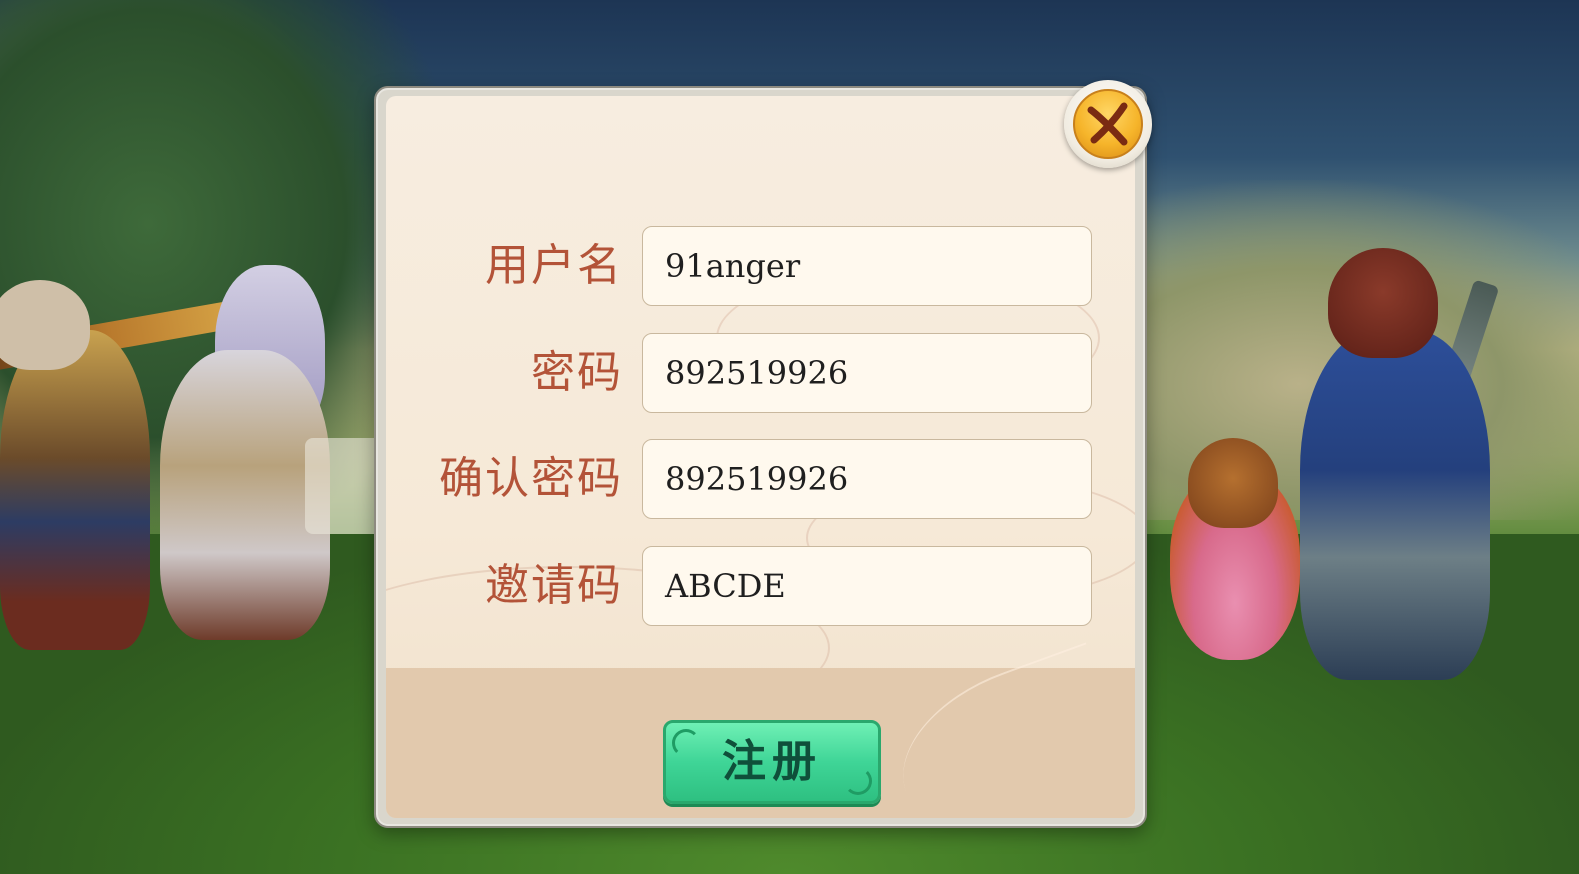 Image resolution: width=1579 pixels, height=874 pixels. Describe the element at coordinates (554, 585) in the screenshot. I see `invite-code-label: 邀请码` at that location.